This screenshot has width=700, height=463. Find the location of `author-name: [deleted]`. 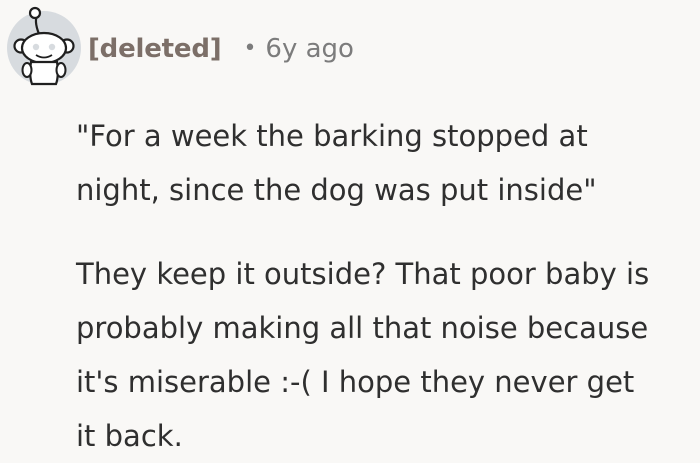

author-name: [deleted] is located at coordinates (155, 49).